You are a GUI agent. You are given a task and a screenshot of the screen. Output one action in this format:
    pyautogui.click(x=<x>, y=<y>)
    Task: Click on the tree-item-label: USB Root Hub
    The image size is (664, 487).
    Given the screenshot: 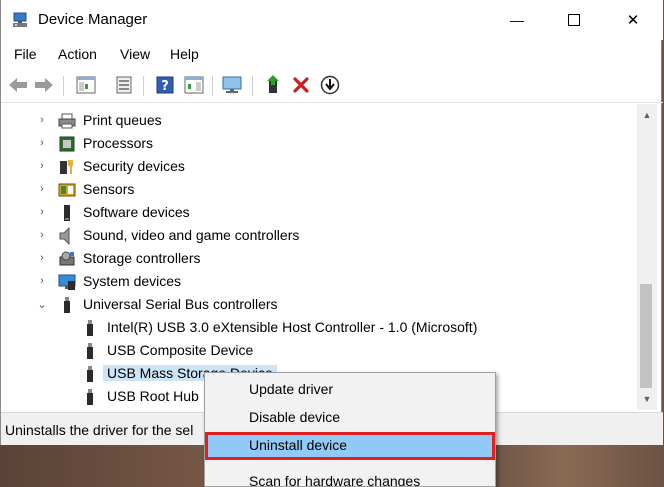 What is the action you would take?
    pyautogui.click(x=153, y=396)
    